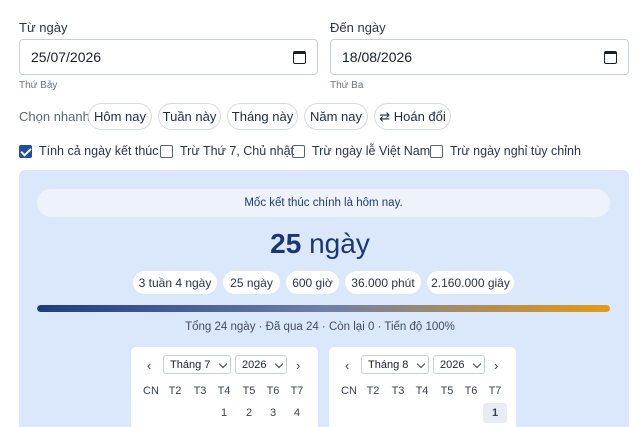  Describe the element at coordinates (336, 116) in the screenshot. I see `chip-this-year: Năm nay` at that location.